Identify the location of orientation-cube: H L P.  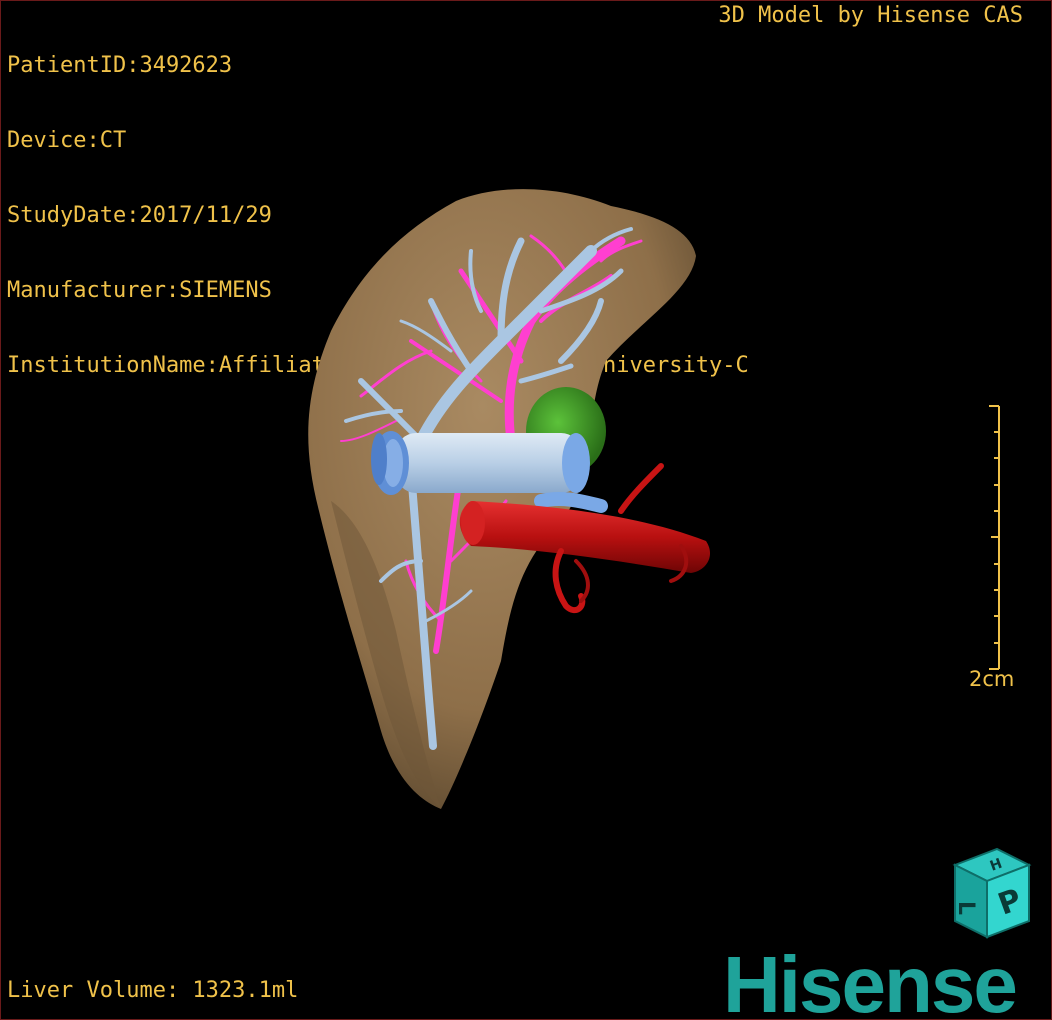
(987, 893).